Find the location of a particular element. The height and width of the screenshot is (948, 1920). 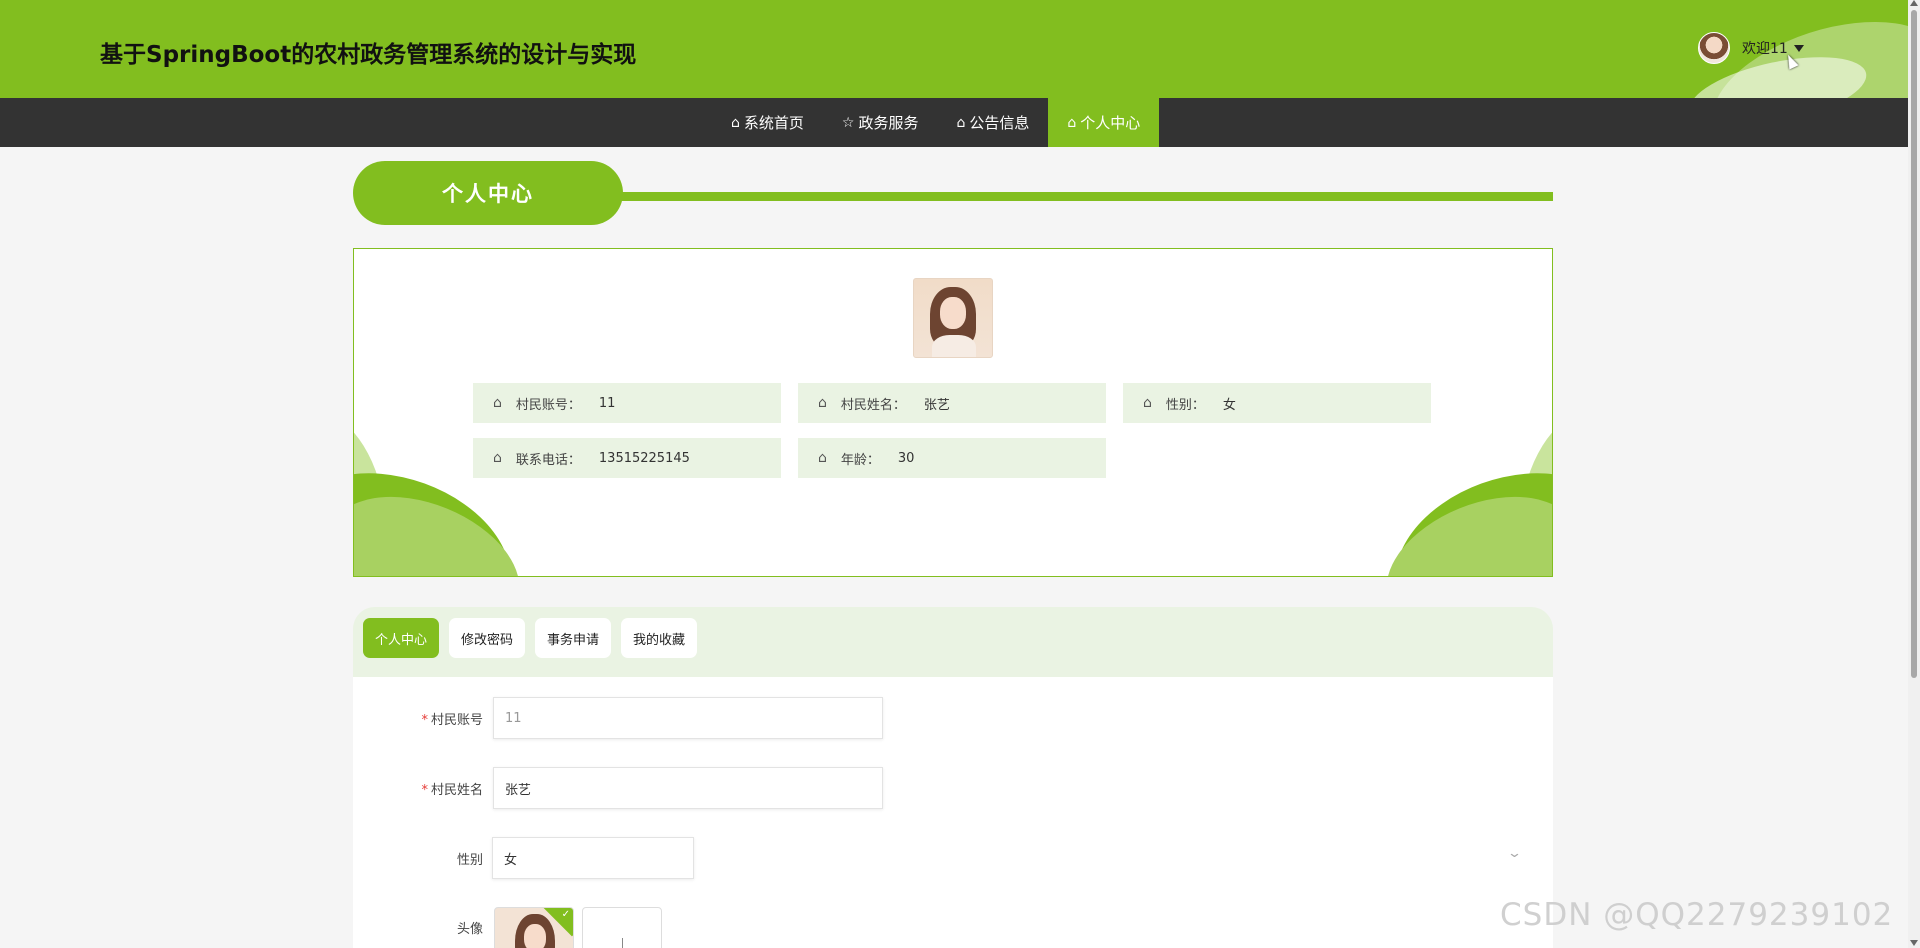

avatar-upload-preview: ✓ is located at coordinates (534, 927).